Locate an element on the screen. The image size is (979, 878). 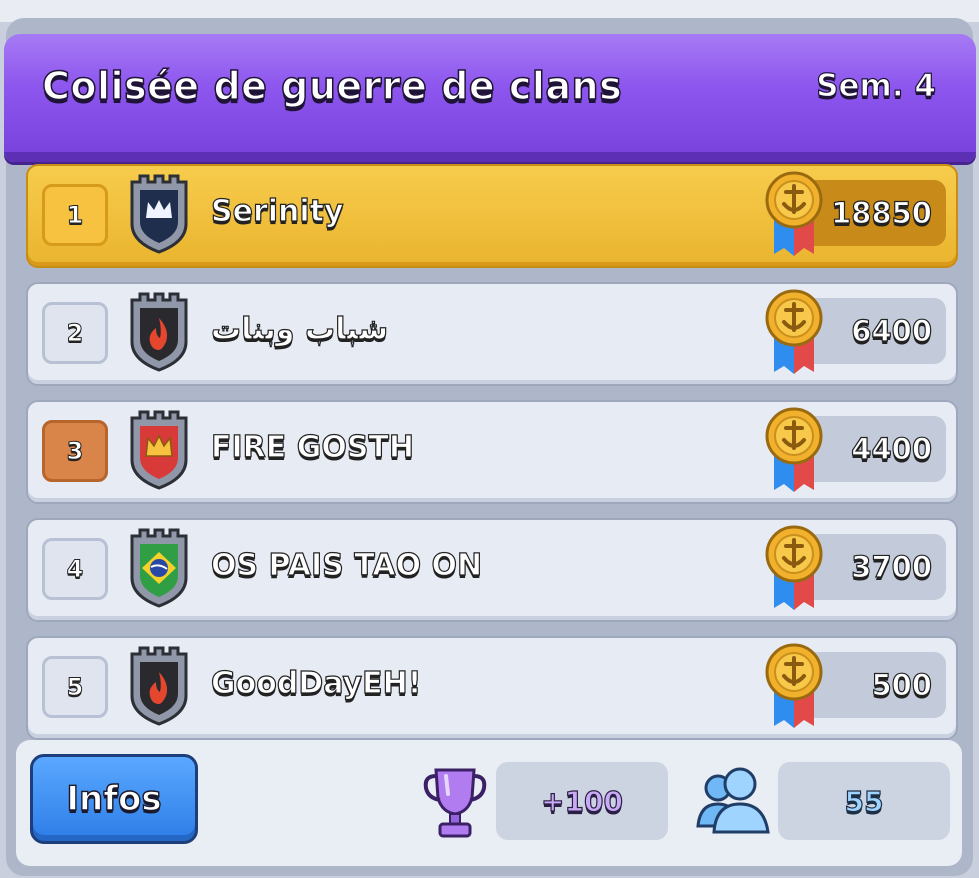
footer-bar: Infos +100 55 is located at coordinates (489, 803).